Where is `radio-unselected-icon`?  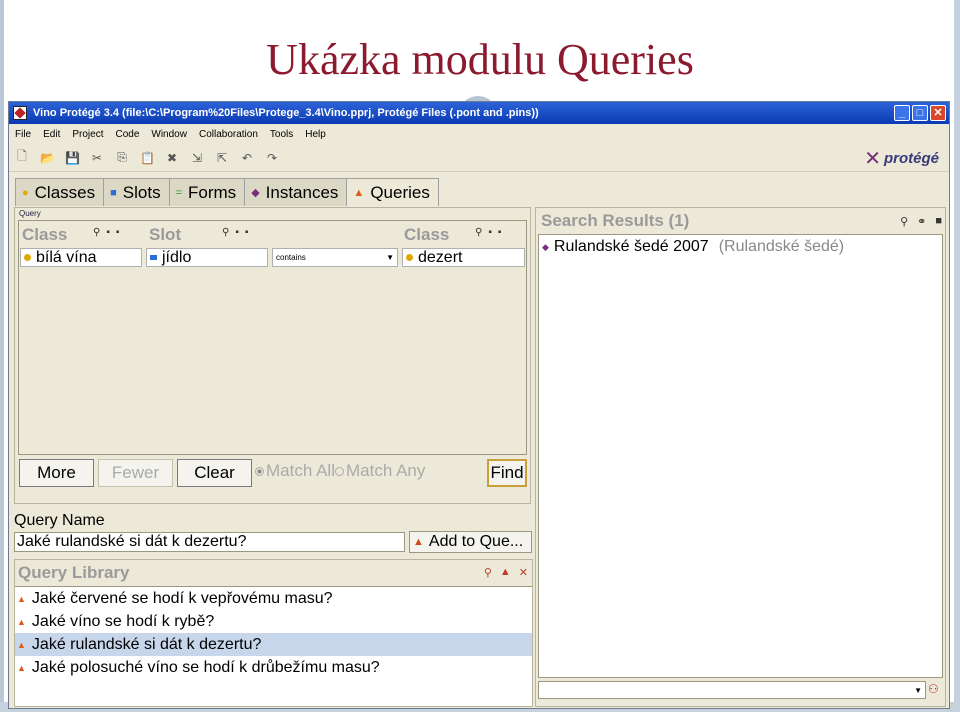
radio-unselected-icon is located at coordinates (339, 471).